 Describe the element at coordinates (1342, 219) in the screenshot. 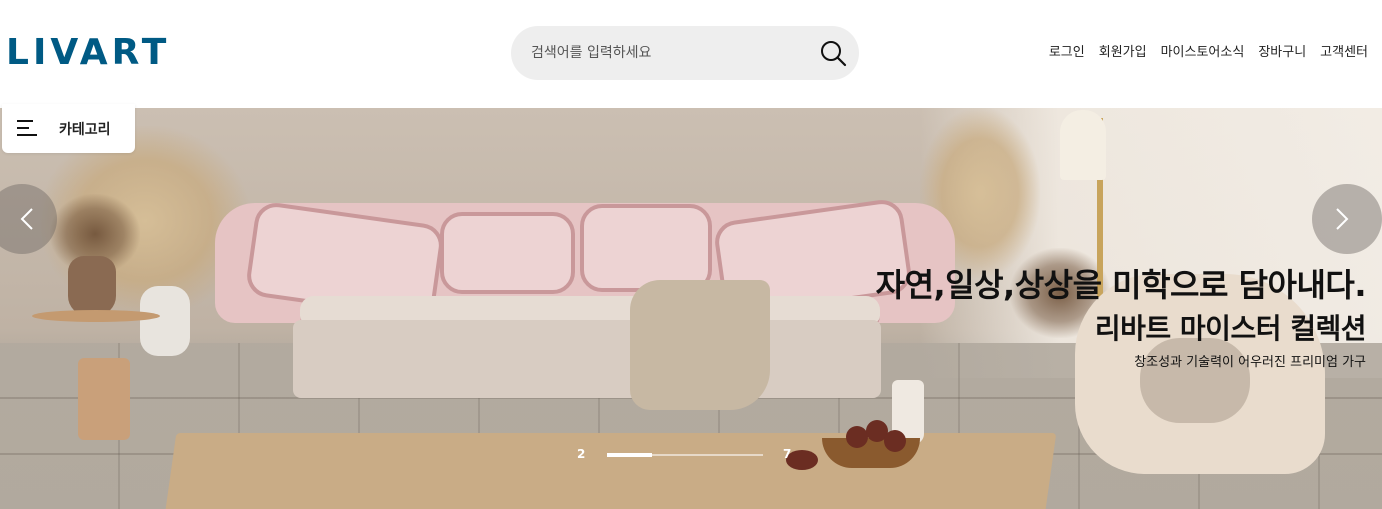

I see `chevron-right-icon` at that location.